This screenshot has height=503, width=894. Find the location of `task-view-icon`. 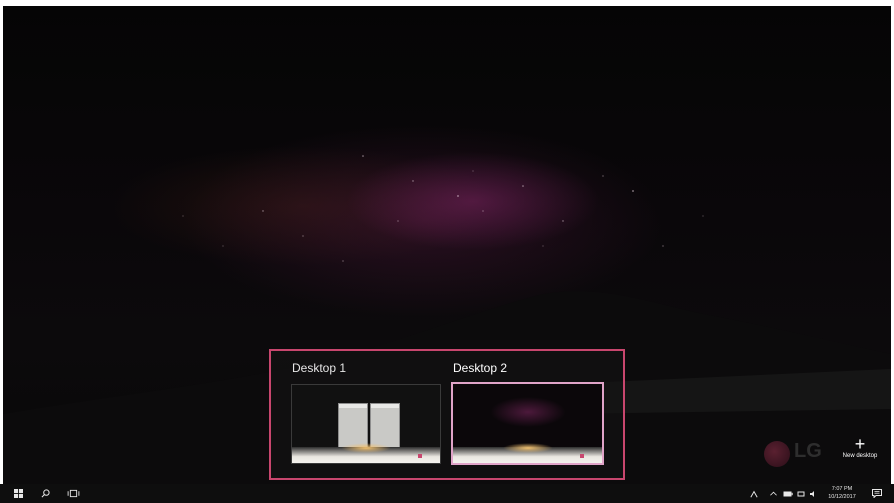

task-view-icon is located at coordinates (73, 493).